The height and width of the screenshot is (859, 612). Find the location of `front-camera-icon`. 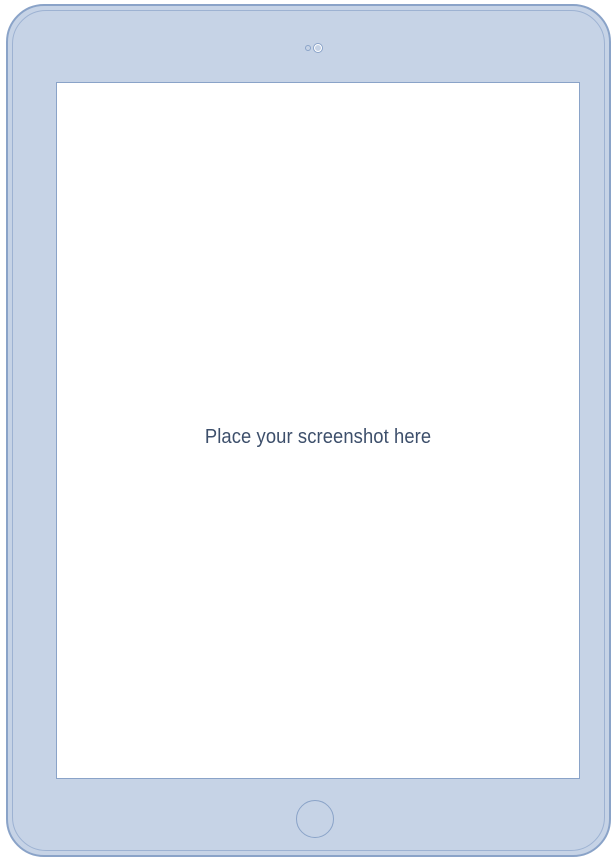

front-camera-icon is located at coordinates (318, 48).